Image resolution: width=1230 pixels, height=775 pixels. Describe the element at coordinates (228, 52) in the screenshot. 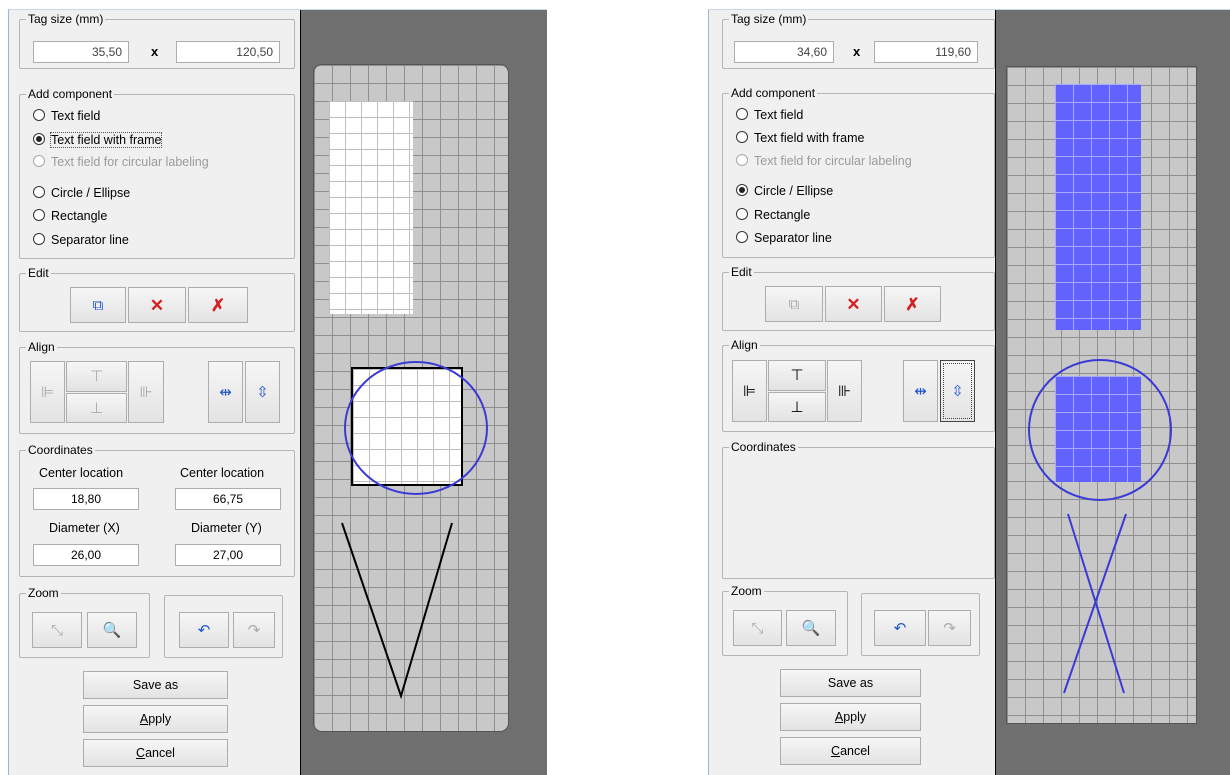

I see `tag-height-input: 120,50` at that location.